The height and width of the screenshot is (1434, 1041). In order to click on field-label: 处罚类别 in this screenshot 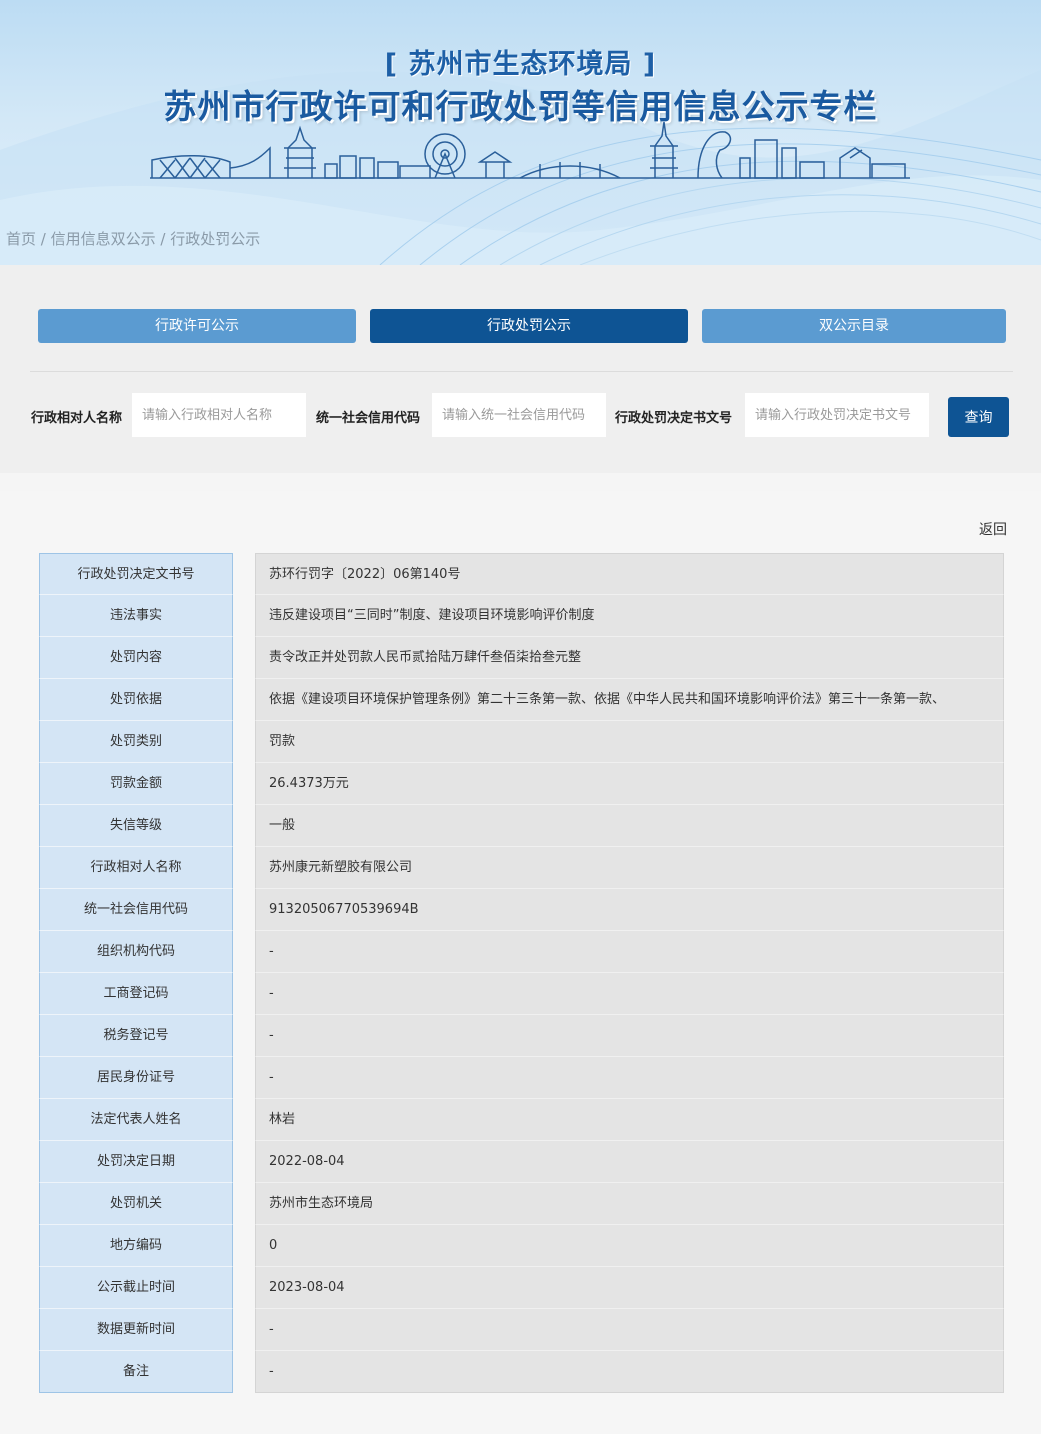, I will do `click(136, 742)`.